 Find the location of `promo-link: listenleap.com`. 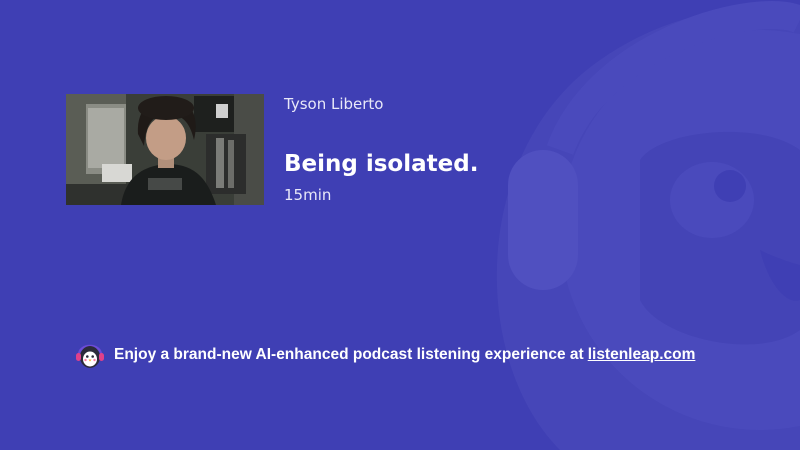

promo-link: listenleap.com is located at coordinates (642, 355).